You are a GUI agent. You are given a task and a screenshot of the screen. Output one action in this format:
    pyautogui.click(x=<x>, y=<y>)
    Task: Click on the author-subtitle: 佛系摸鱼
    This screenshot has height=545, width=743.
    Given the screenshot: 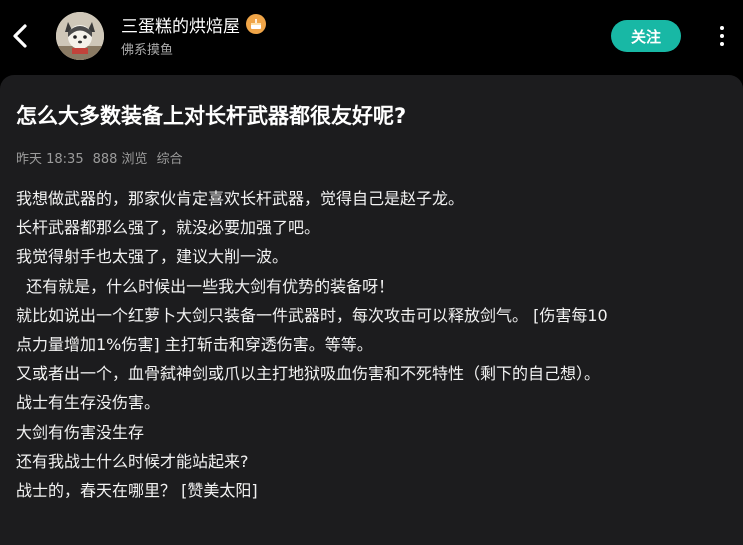 What is the action you would take?
    pyautogui.click(x=147, y=50)
    